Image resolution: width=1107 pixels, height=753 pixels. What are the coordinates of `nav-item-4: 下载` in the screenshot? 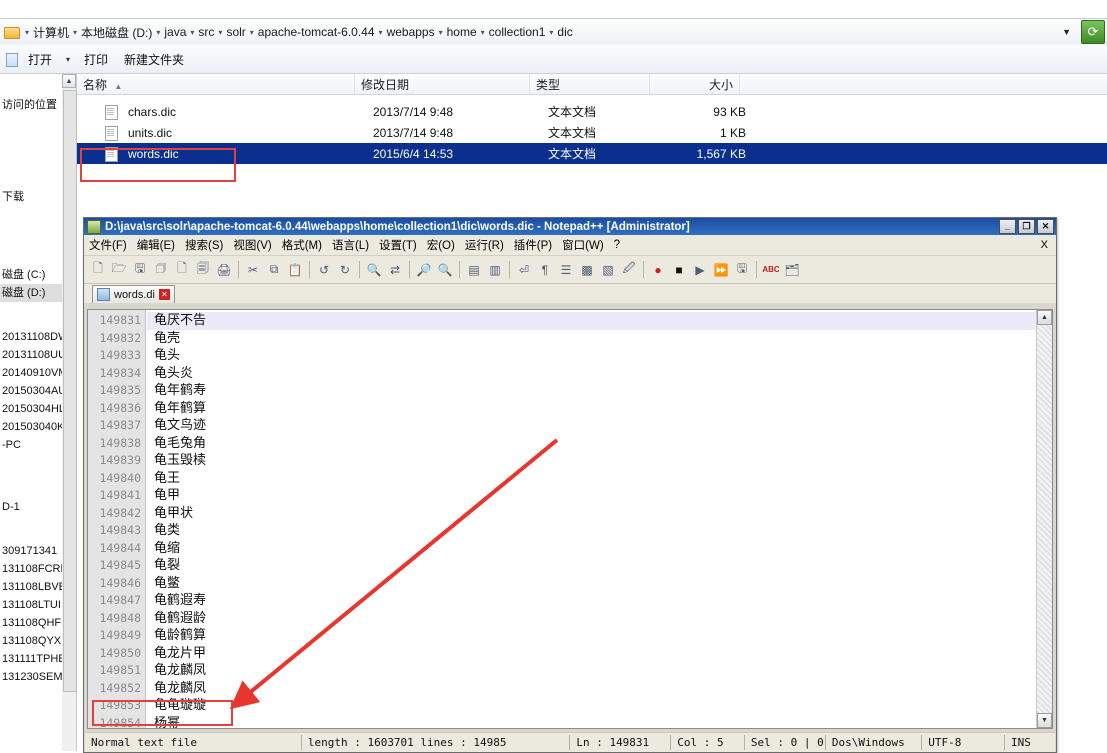 It's located at (31, 197).